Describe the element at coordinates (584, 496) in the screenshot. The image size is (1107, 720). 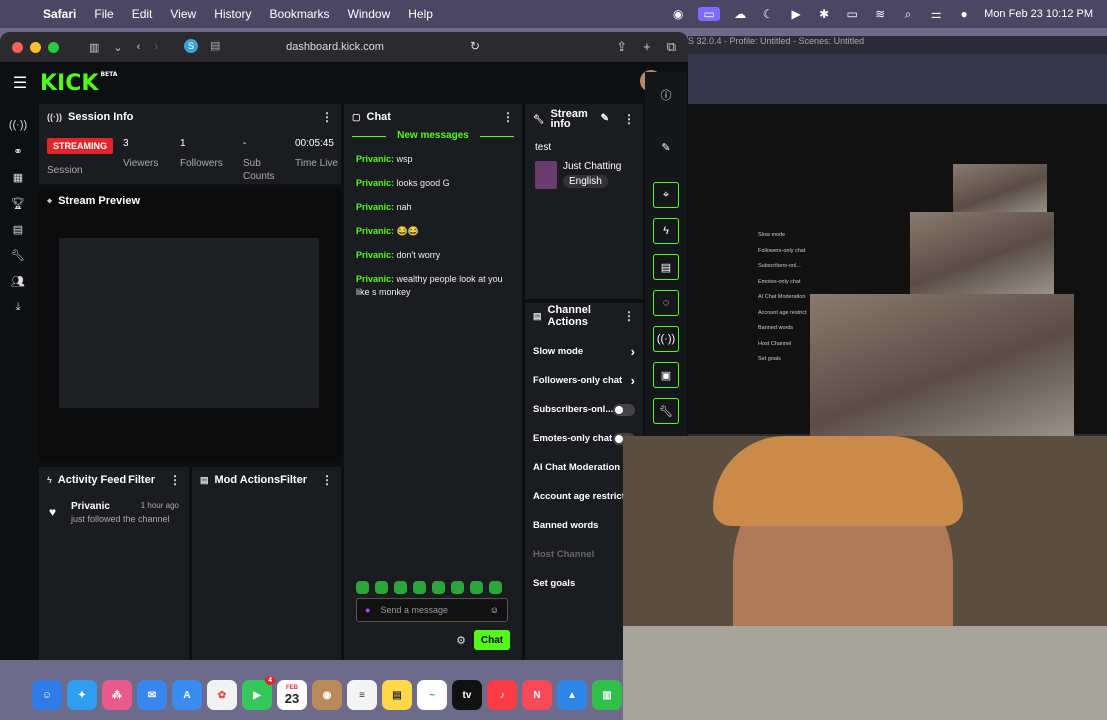
I see `account-age-action: Account age restrictic` at that location.